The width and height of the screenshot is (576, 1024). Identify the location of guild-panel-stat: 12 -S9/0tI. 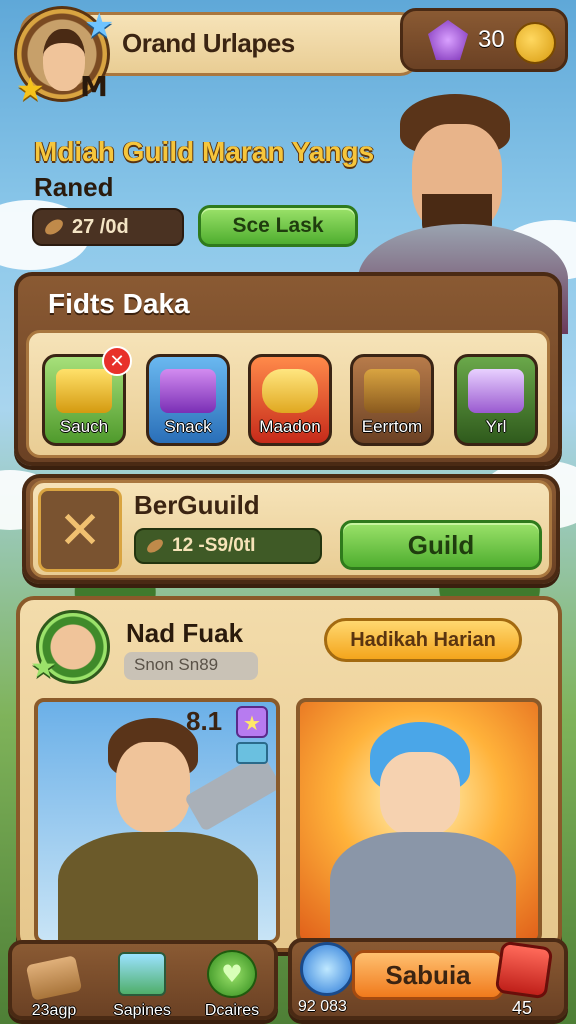
(228, 546).